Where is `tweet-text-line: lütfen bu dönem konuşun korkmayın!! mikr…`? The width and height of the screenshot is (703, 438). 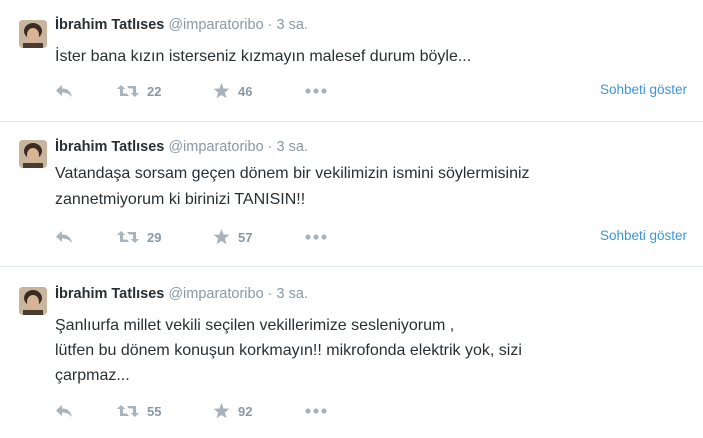
tweet-text-line: lütfen bu dönem konuşun korkmayın!! mikr… is located at coordinates (288, 350).